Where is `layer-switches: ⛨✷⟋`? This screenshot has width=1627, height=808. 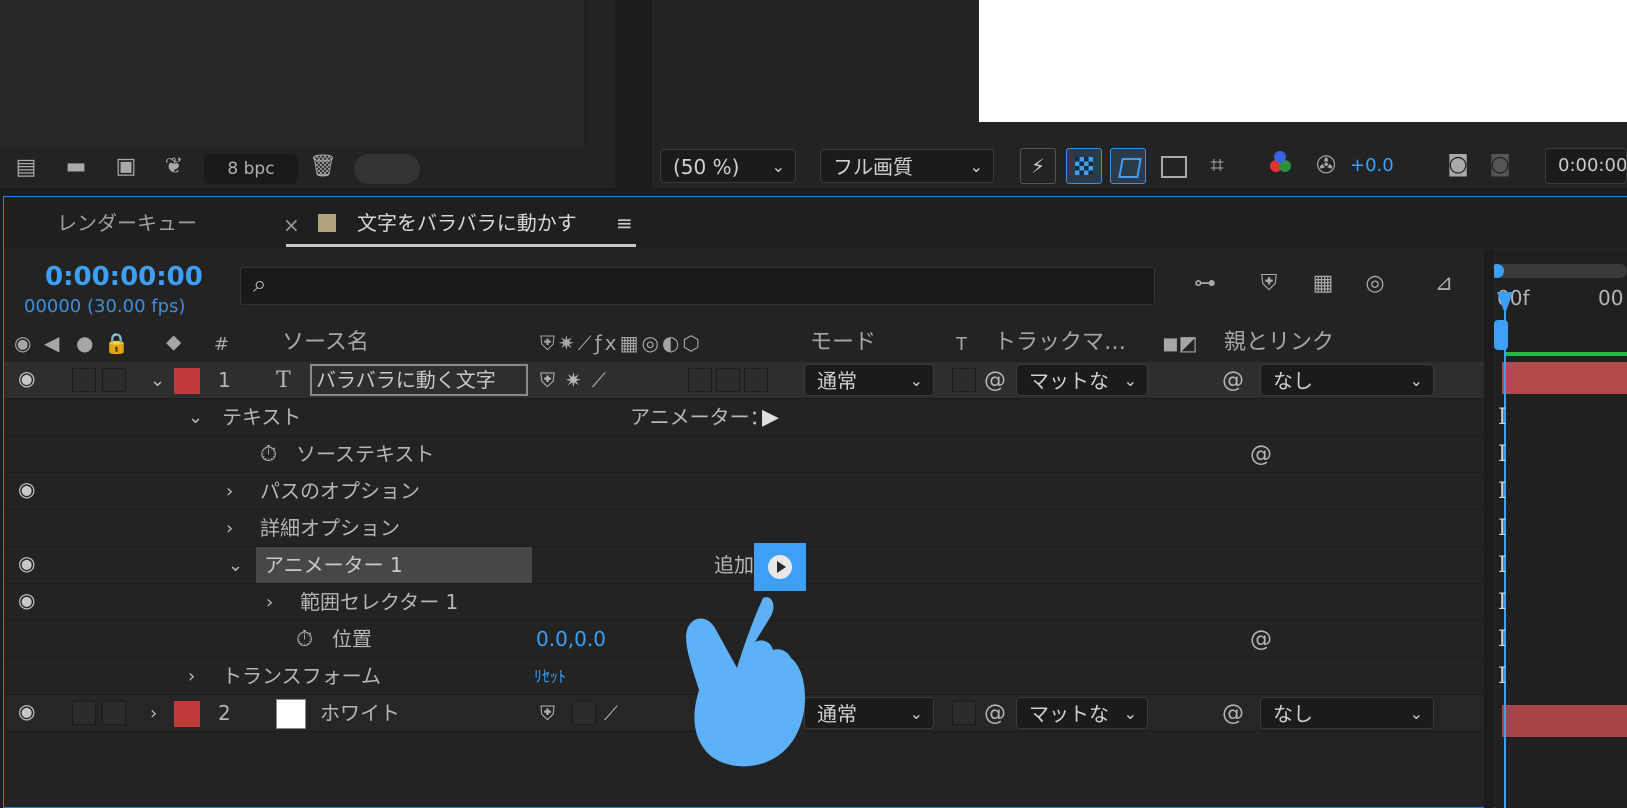
layer-switches: ⛨✷⟋ is located at coordinates (578, 380).